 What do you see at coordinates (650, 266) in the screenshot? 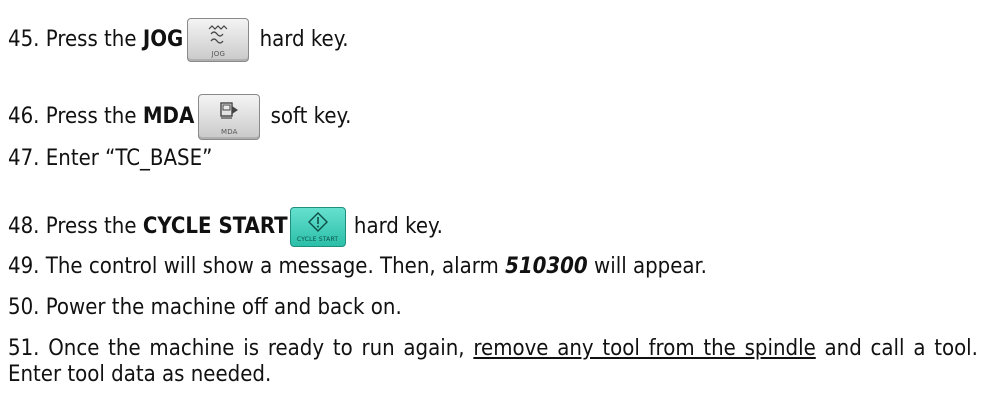
I see `step-text: will appear.` at bounding box center [650, 266].